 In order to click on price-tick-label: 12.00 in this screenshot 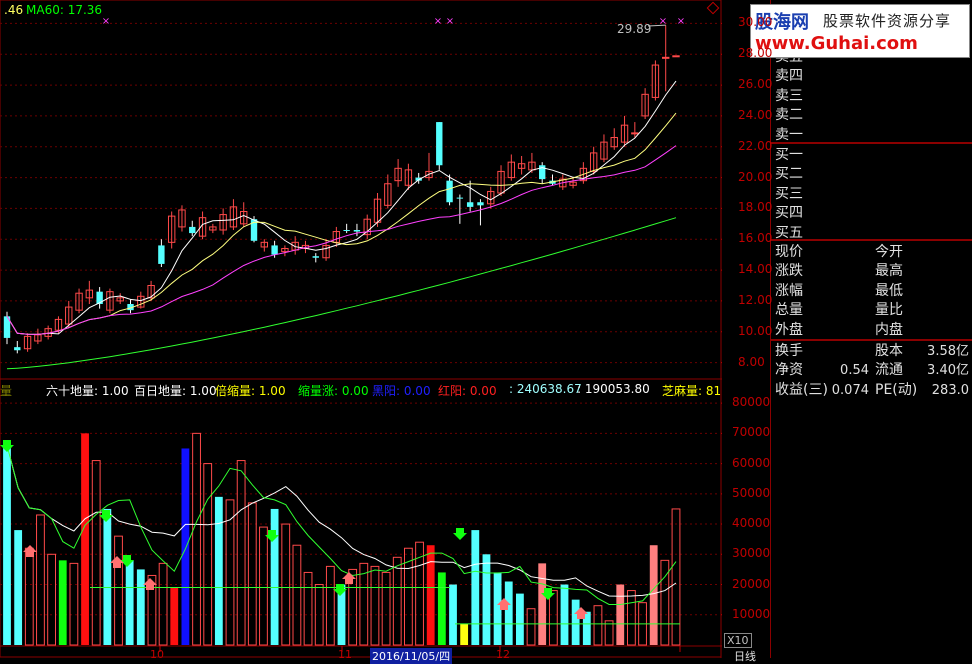, I will do `click(755, 299)`.